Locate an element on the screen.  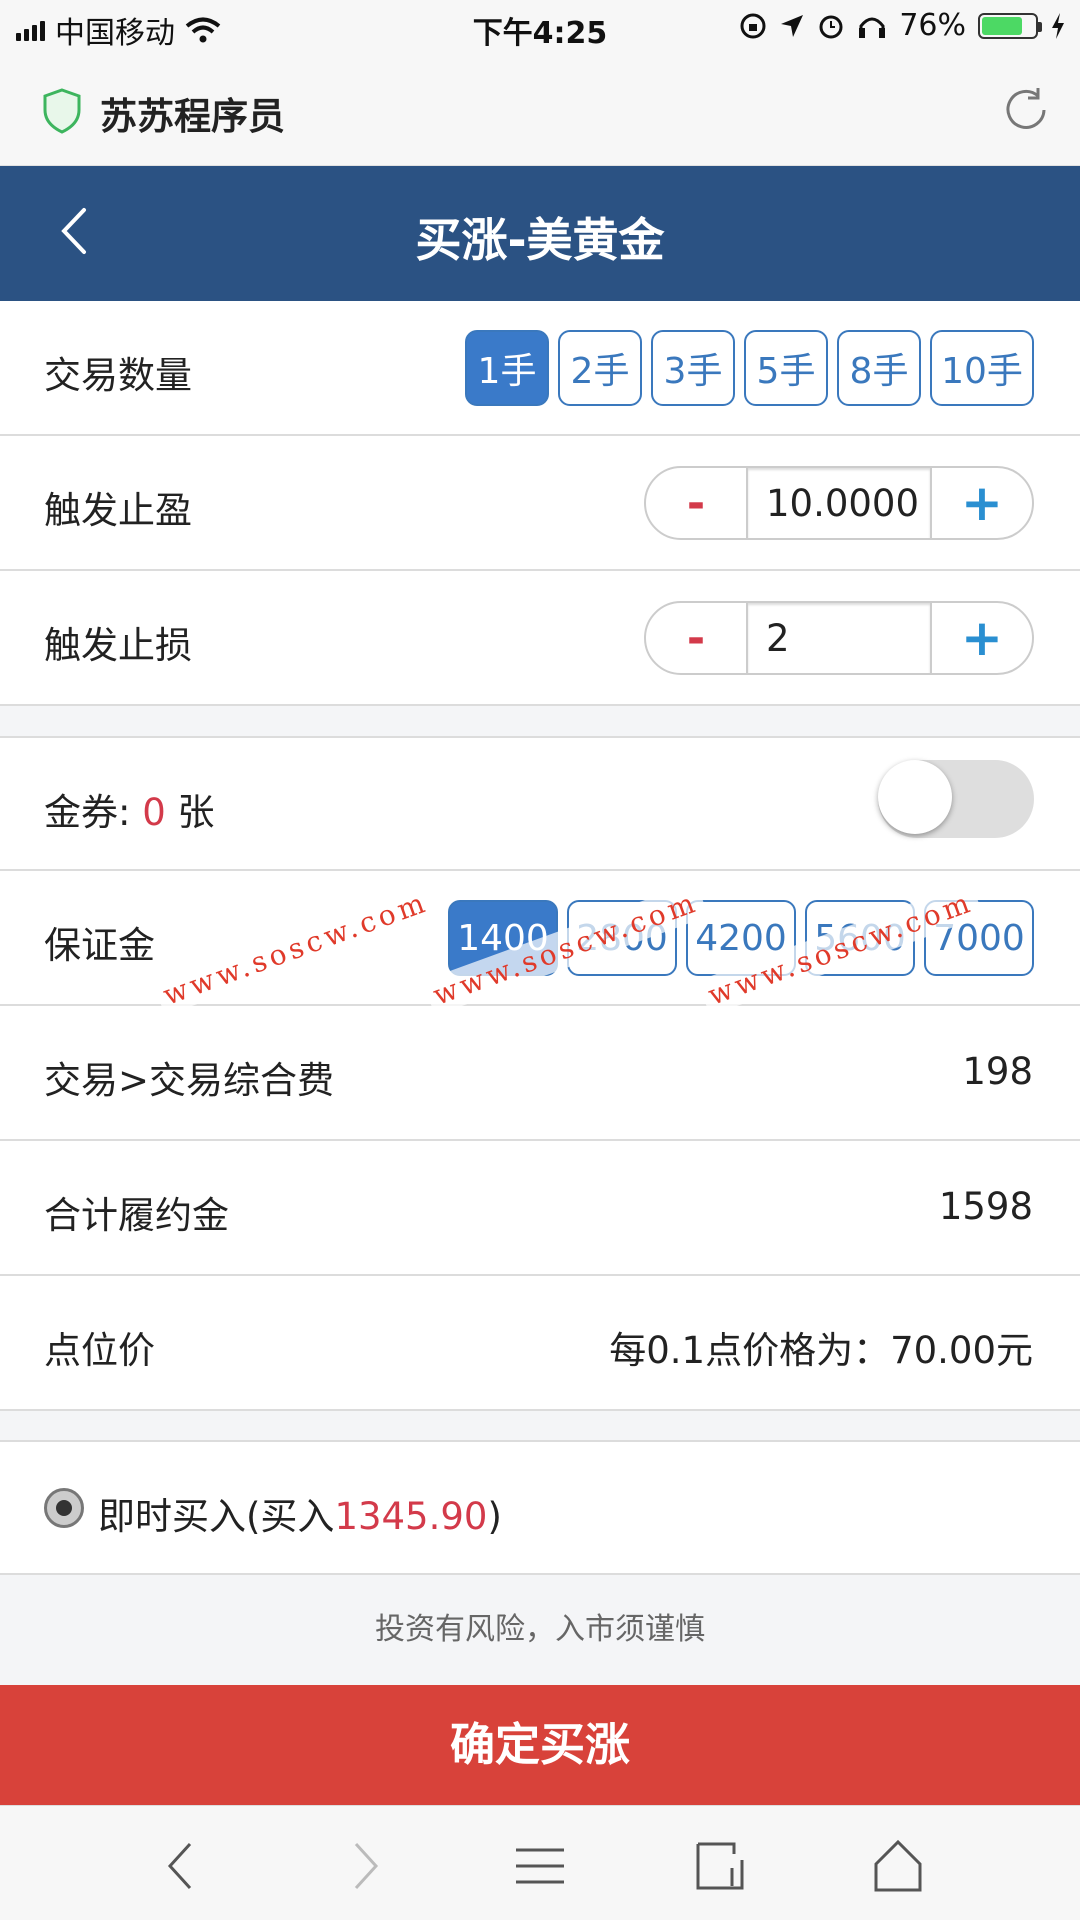
buy-mode-label: 即时买入(买入1345.90) is located at coordinates (300, 1513).